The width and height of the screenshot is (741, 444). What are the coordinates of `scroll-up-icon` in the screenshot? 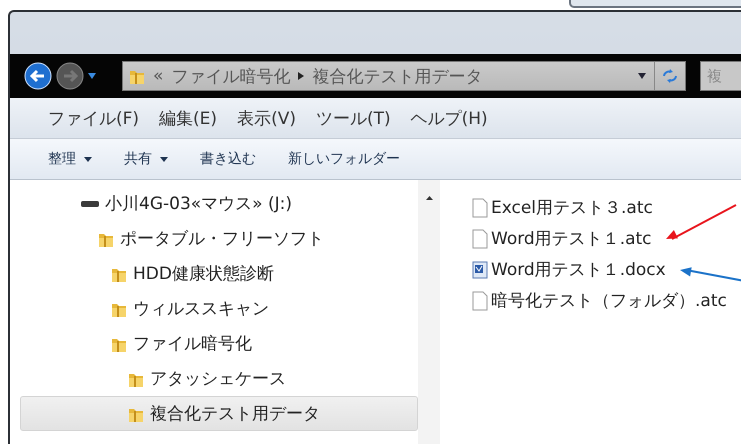 It's located at (429, 198).